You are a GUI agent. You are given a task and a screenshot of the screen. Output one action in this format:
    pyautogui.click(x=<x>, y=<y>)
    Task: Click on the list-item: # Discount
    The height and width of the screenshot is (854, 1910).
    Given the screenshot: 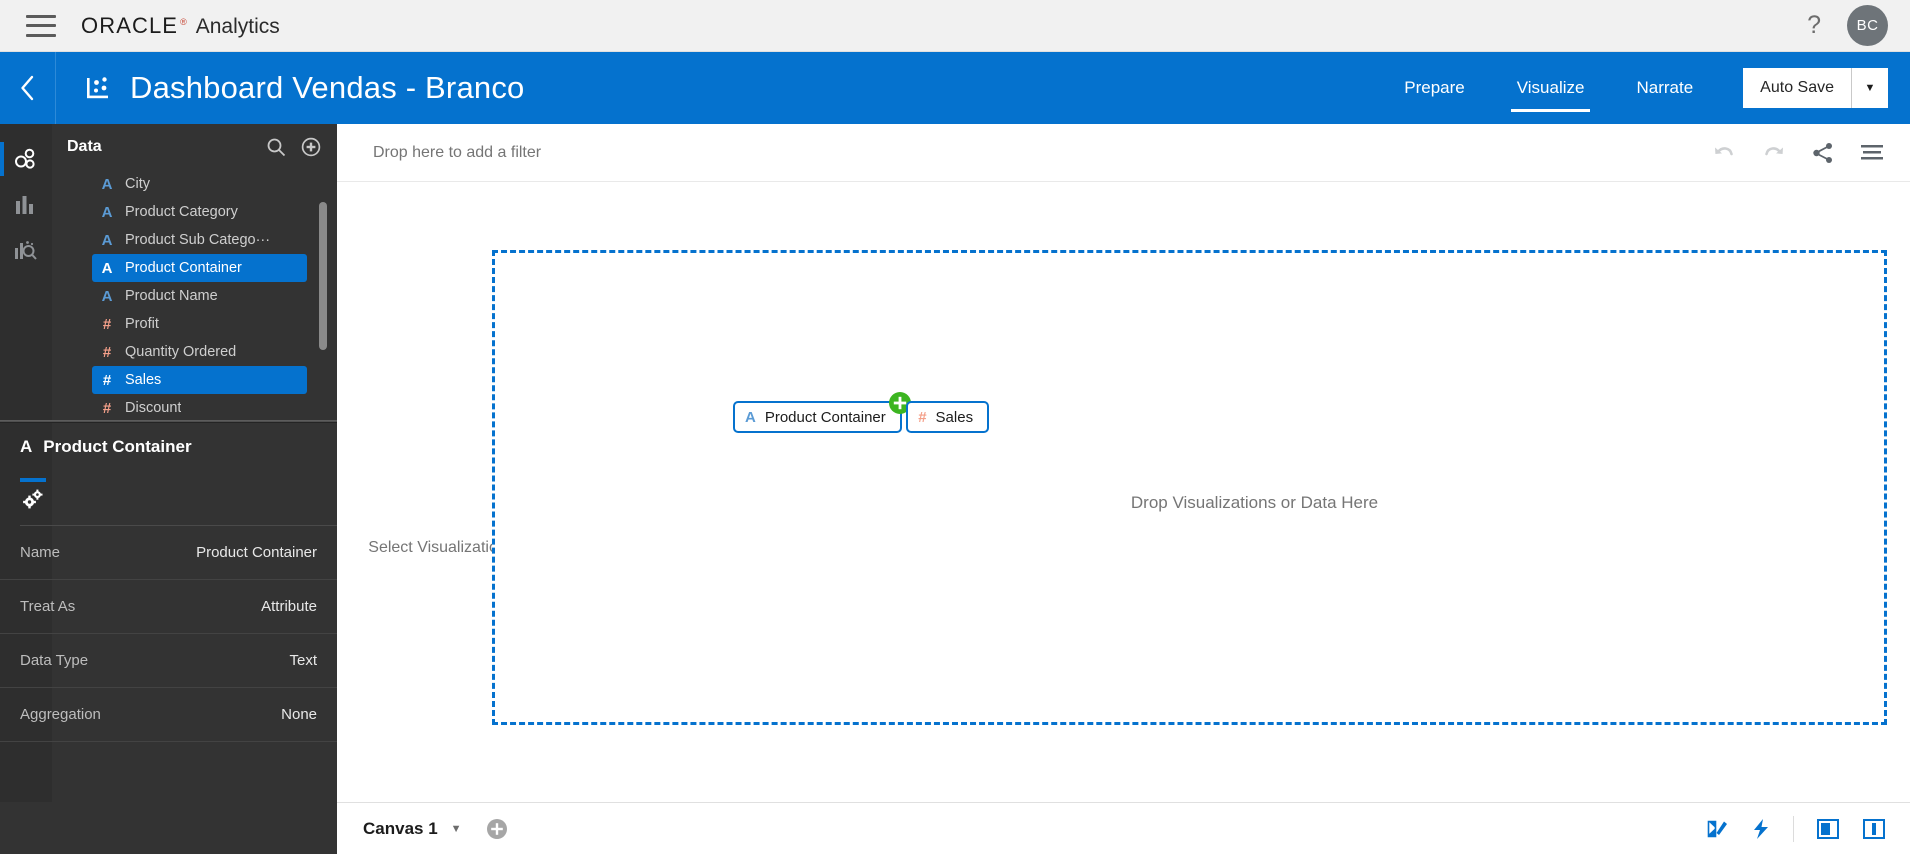 What is the action you would take?
    pyautogui.click(x=199, y=407)
    